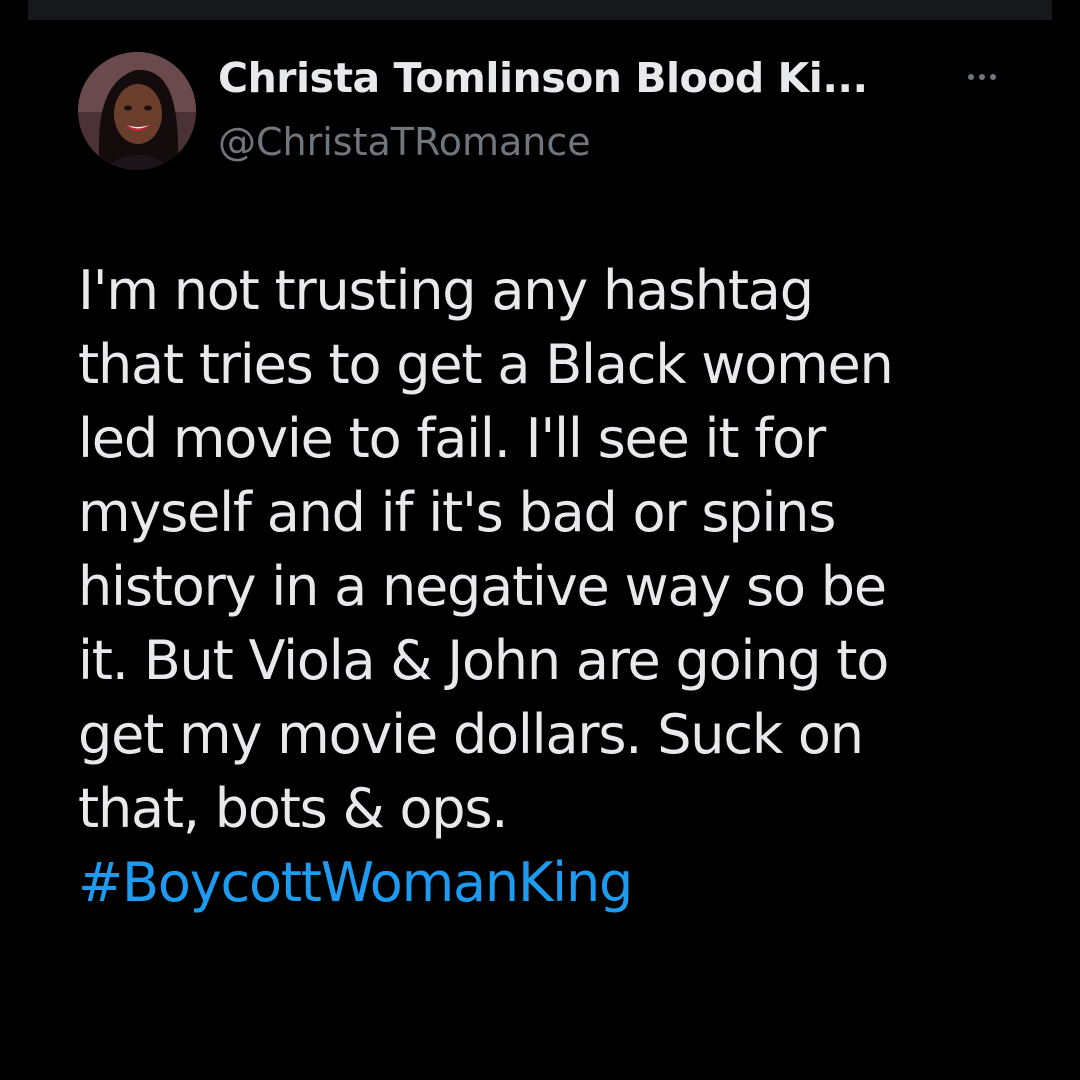  What do you see at coordinates (457, 512) in the screenshot?
I see `tweet-text-line: myself and if it's bad or spins` at bounding box center [457, 512].